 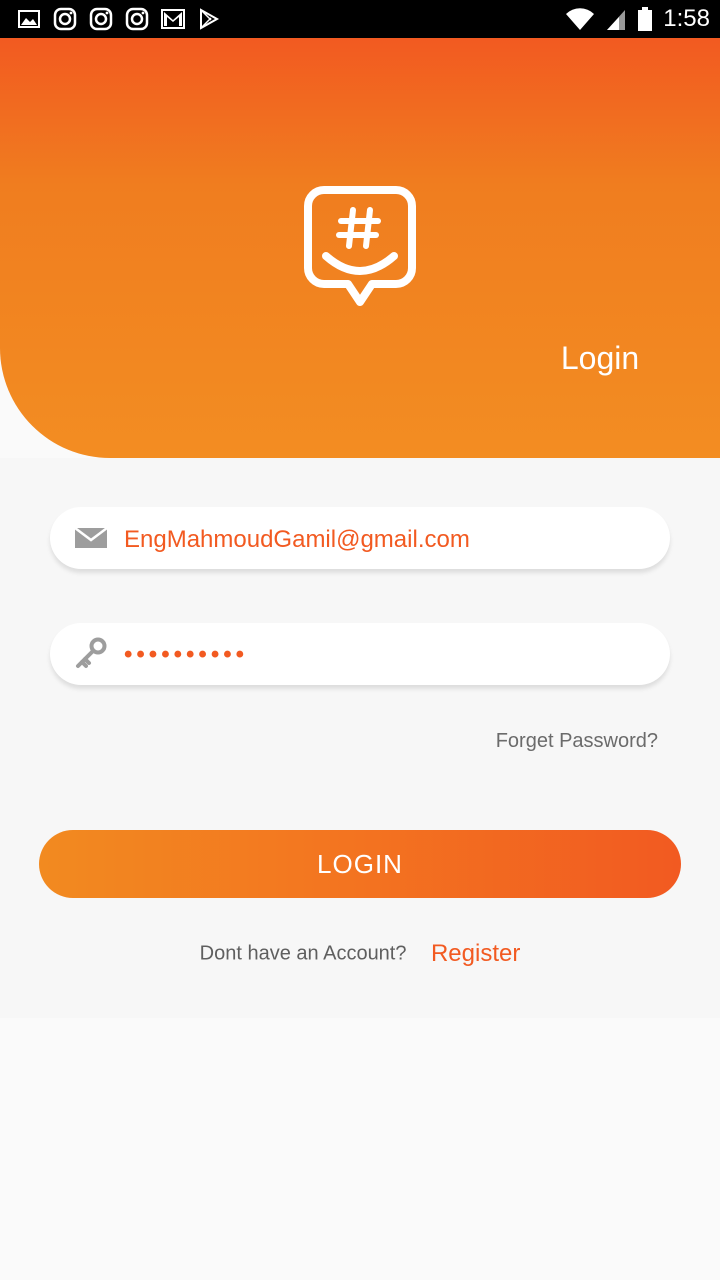 What do you see at coordinates (360, 864) in the screenshot?
I see `login-button: LOGIN` at bounding box center [360, 864].